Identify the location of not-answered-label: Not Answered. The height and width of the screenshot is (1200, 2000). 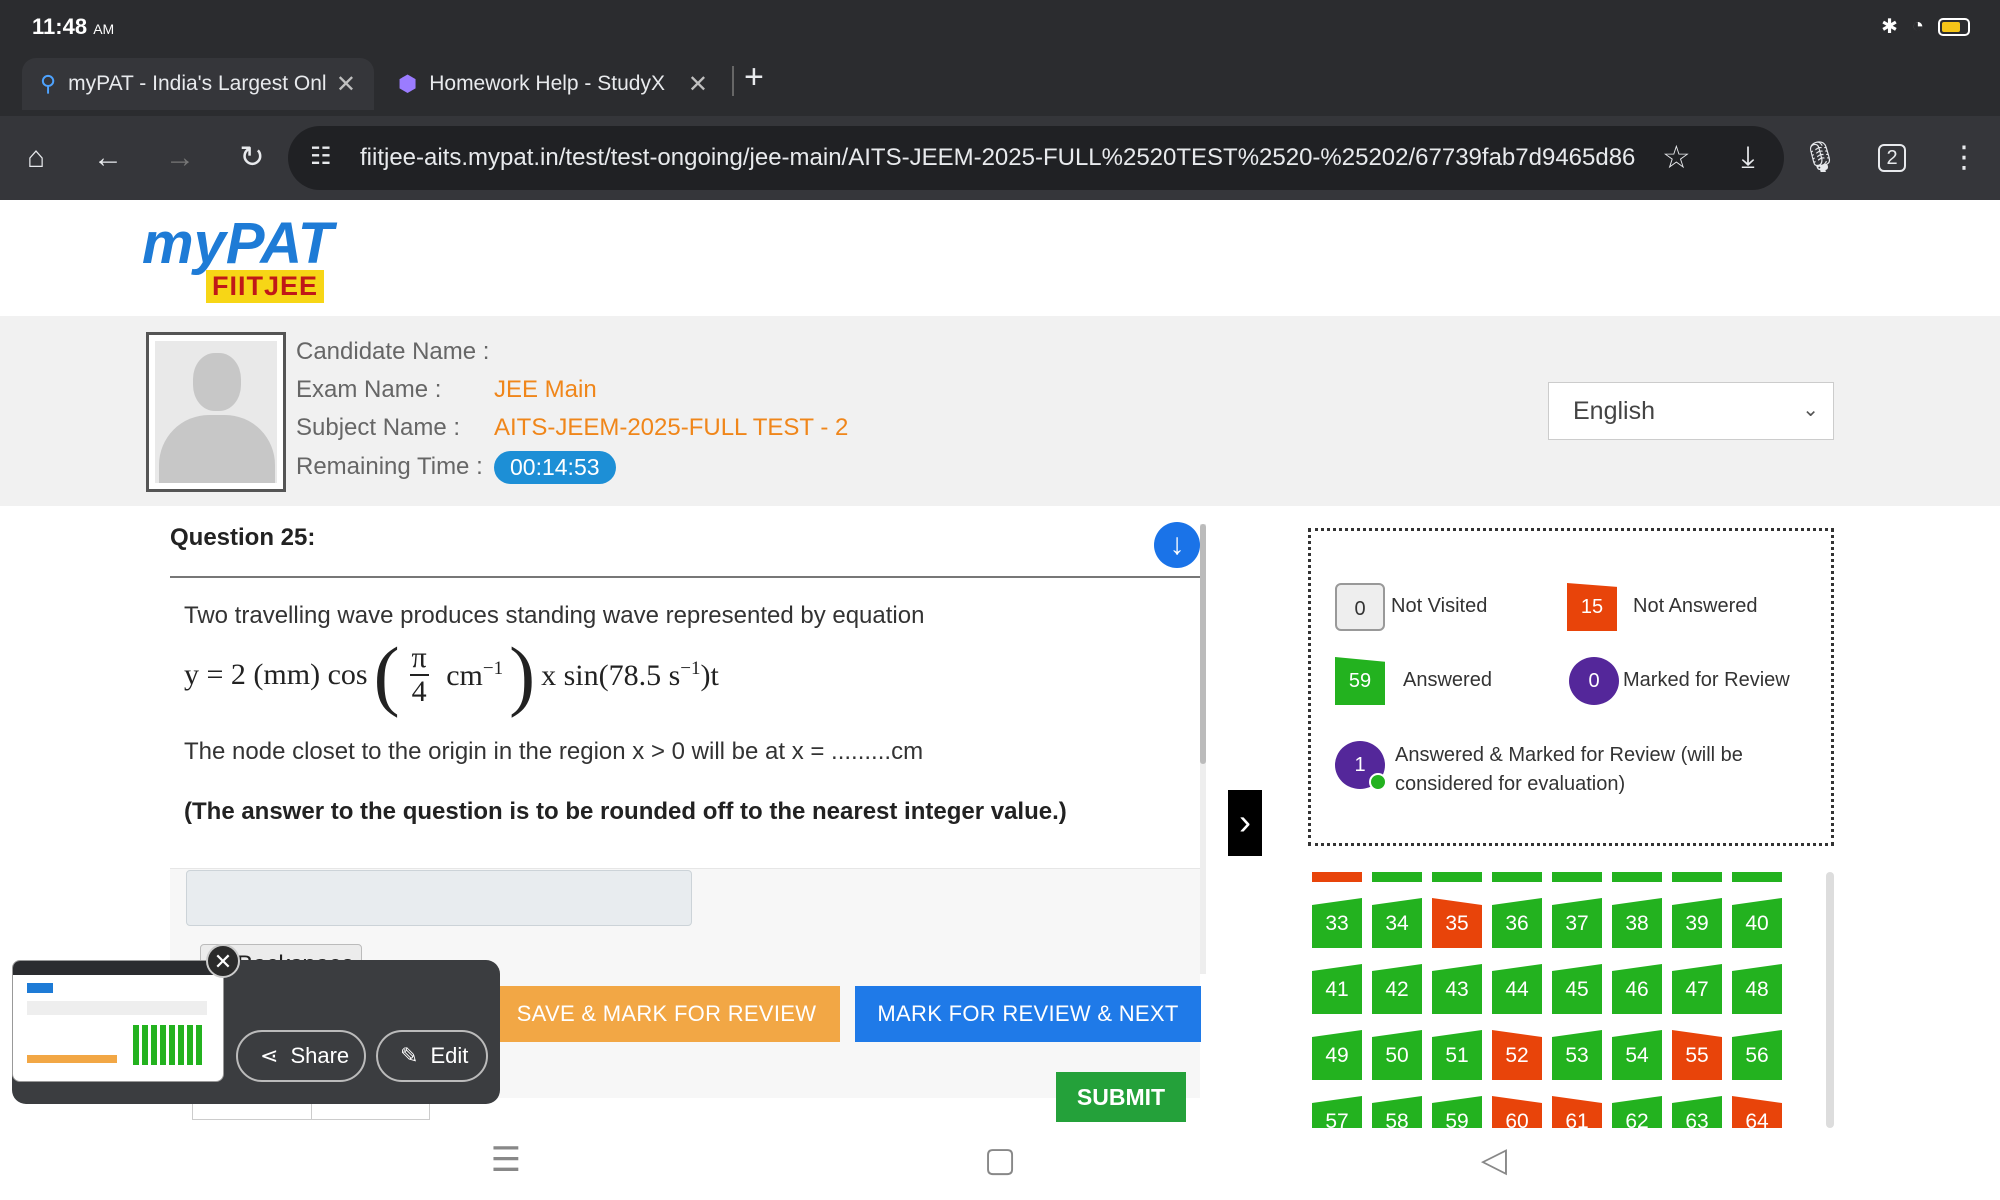
(1695, 606).